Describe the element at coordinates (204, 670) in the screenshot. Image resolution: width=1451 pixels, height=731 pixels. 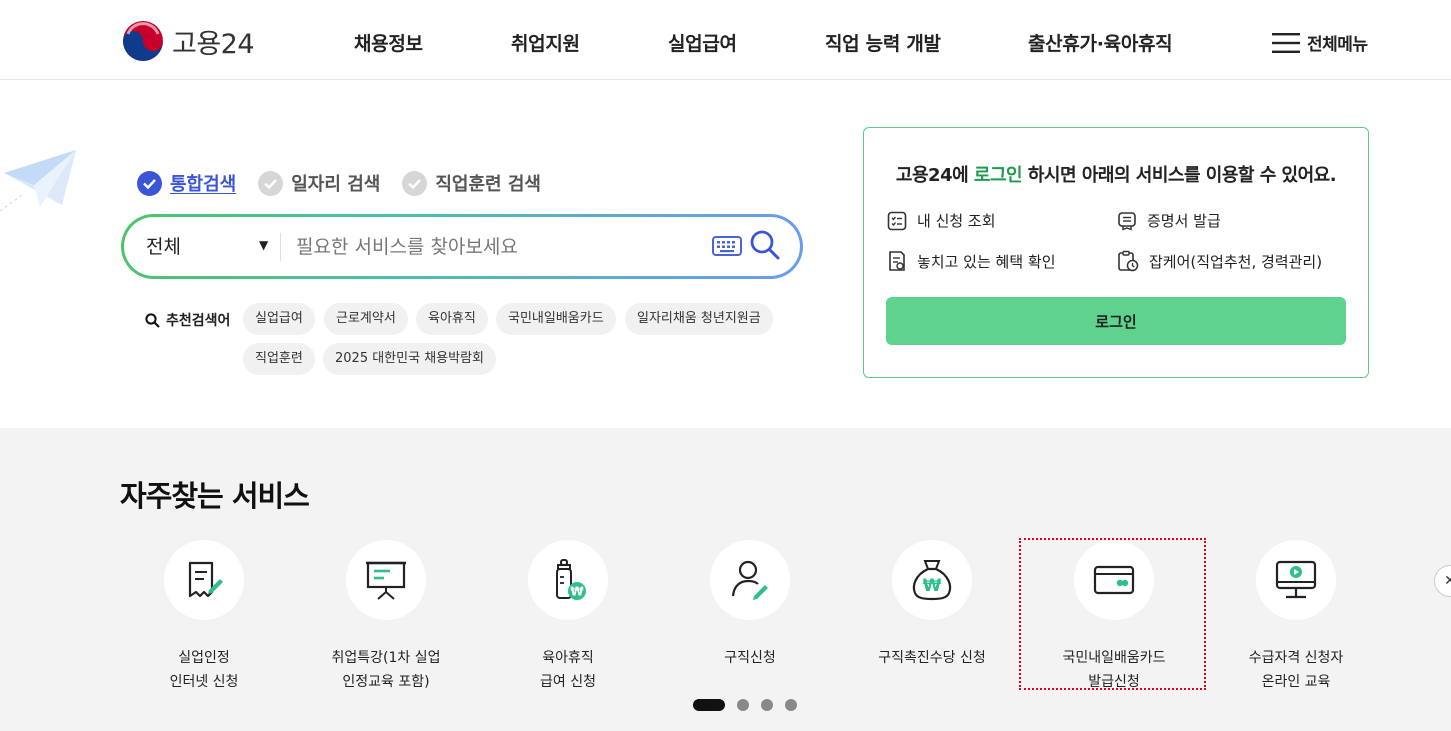
I see `service-card-label: 실업인정 인터넷 신청` at that location.